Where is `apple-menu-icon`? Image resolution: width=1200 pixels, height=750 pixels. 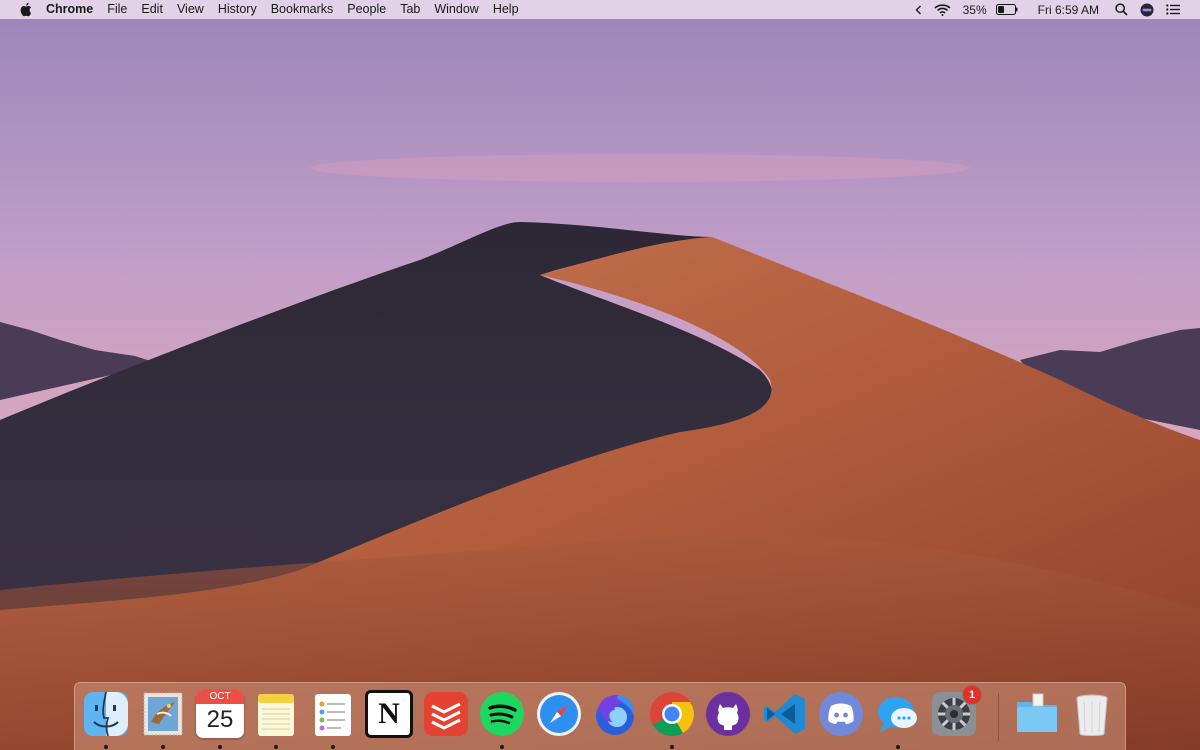 apple-menu-icon is located at coordinates (25, 9).